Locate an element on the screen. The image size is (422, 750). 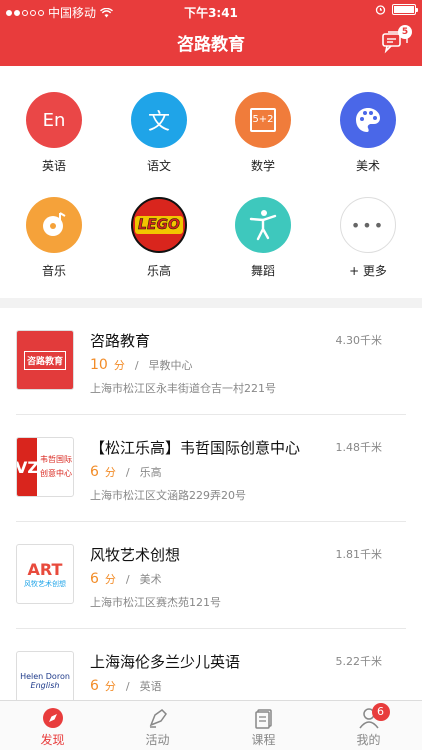
listing-distance: 1.48千米 is located at coordinates (359, 447).